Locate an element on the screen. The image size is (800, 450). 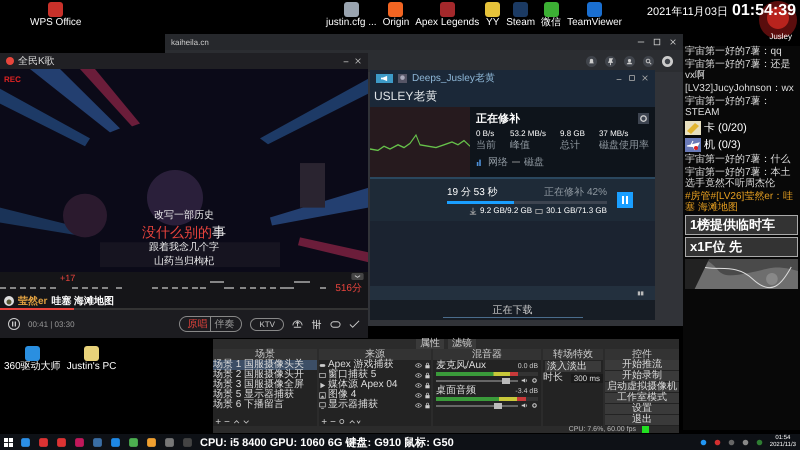
pin-icon is located at coordinates (610, 61).